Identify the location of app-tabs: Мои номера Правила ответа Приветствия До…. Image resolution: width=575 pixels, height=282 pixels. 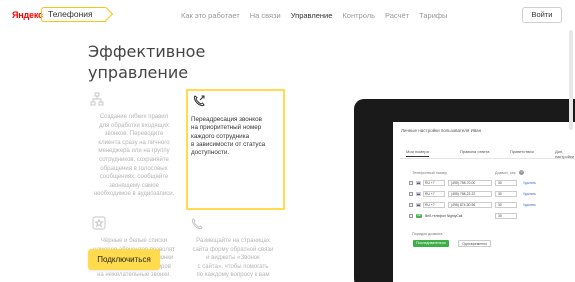
(487, 153).